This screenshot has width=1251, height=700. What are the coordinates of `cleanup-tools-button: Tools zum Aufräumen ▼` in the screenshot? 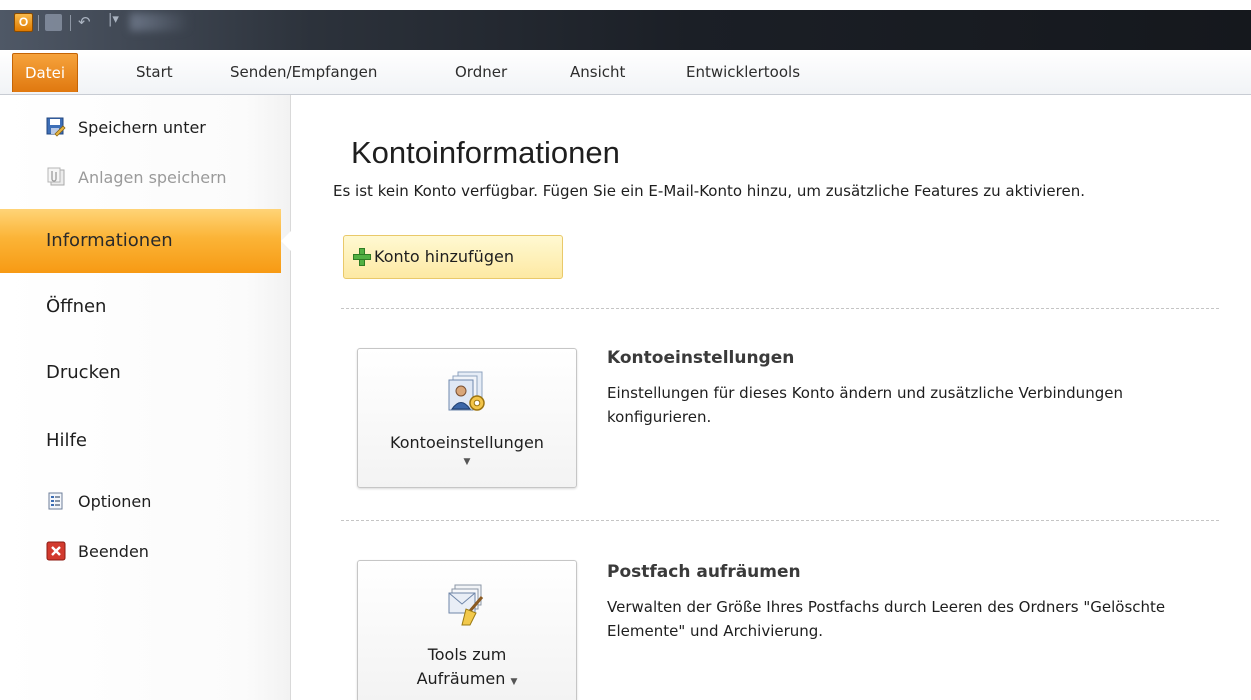 It's located at (467, 630).